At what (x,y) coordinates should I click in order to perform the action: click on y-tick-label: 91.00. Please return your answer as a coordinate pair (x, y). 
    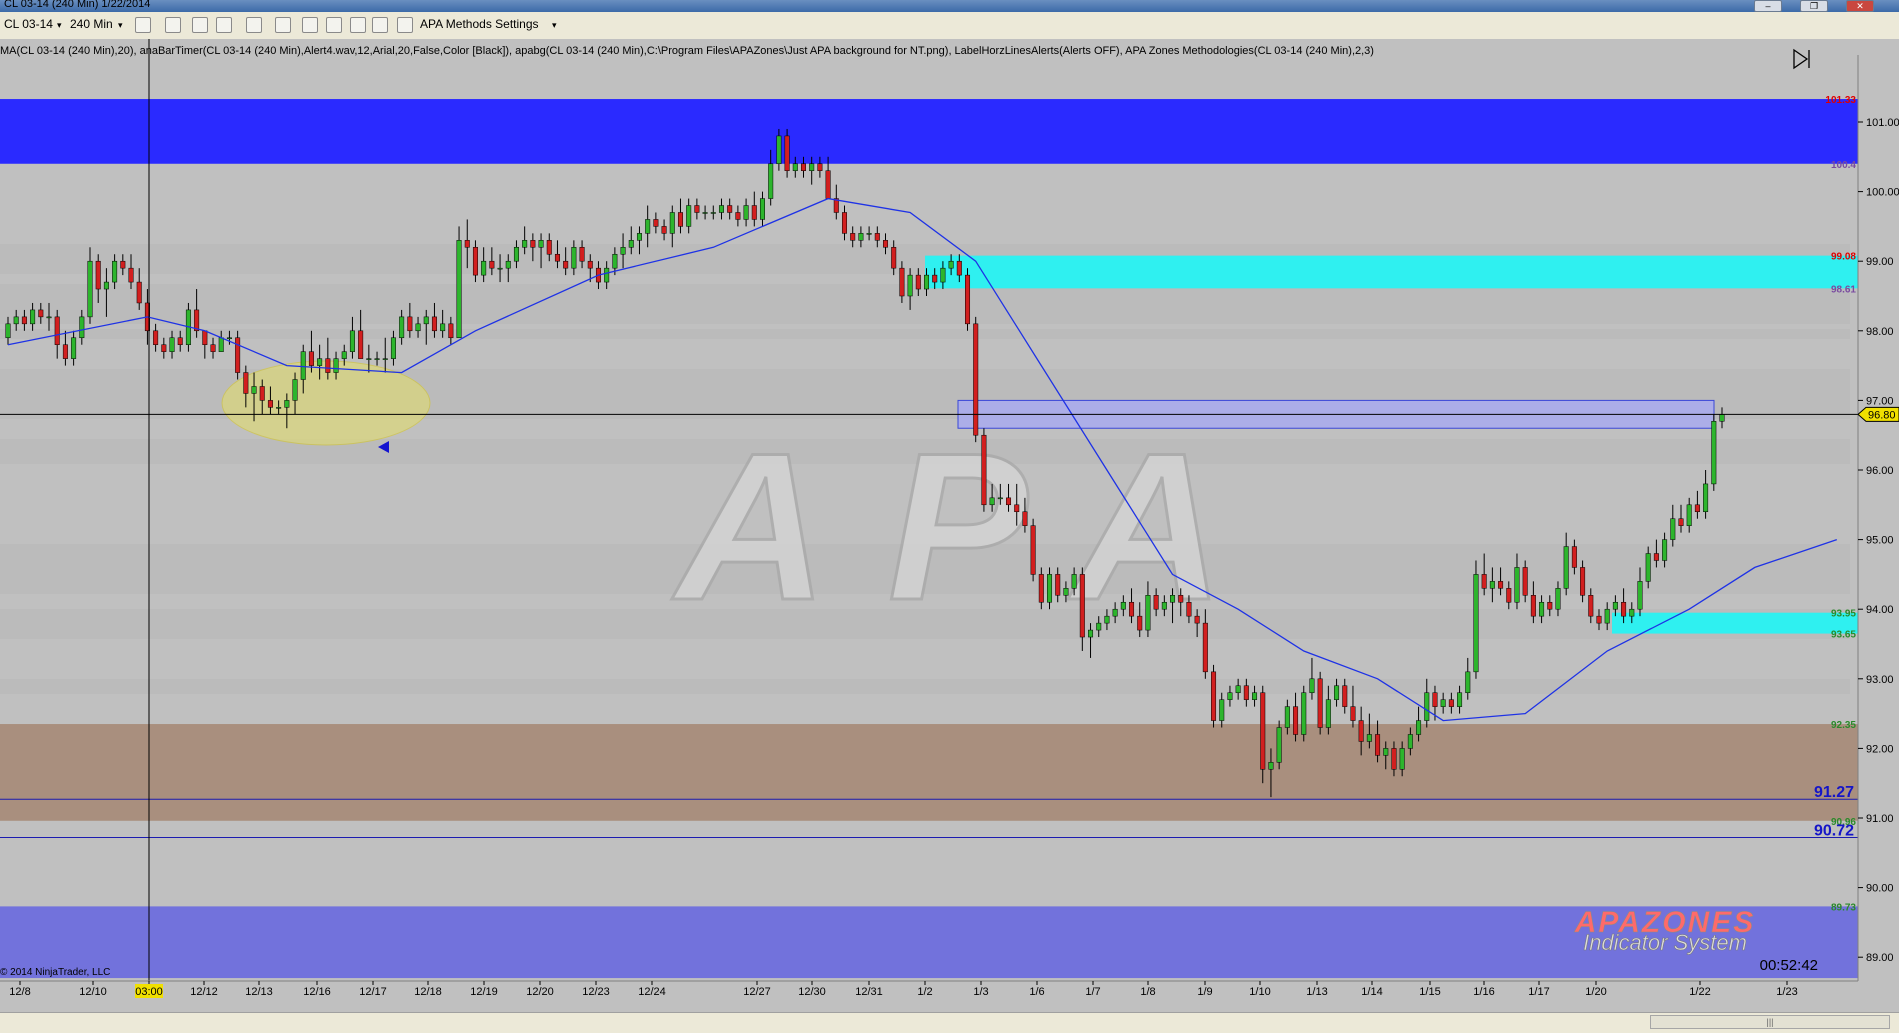
    Looking at the image, I should click on (1880, 819).